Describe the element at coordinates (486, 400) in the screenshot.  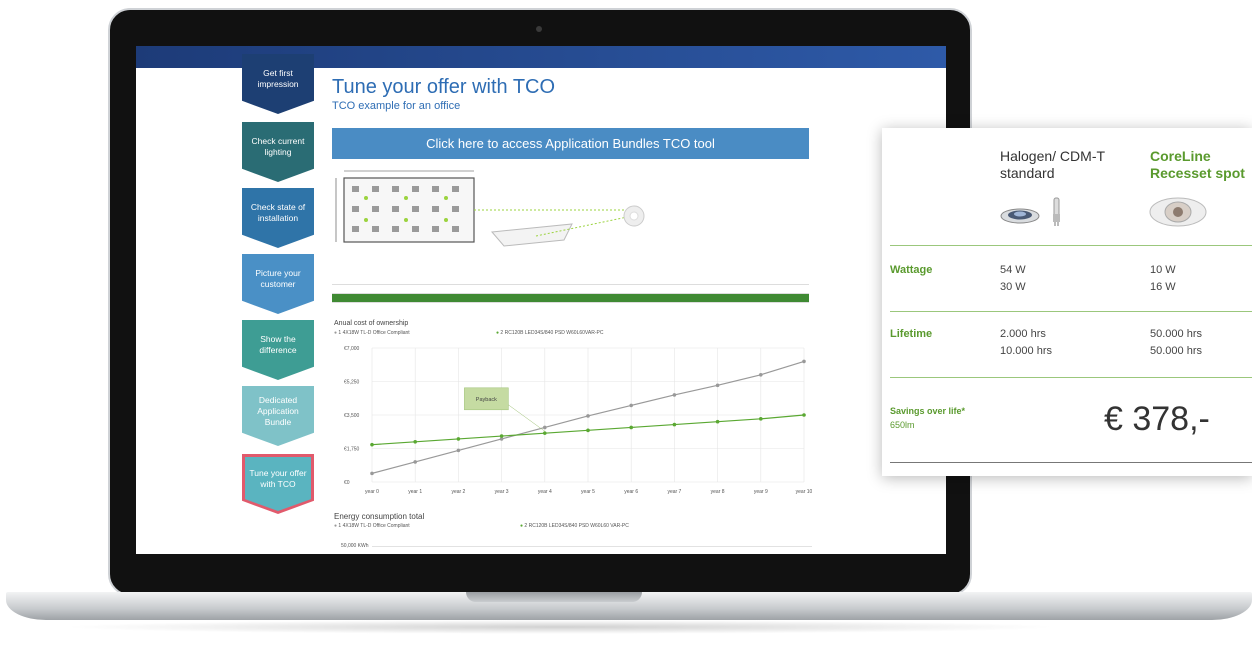
I see `payback-label: Payback` at that location.